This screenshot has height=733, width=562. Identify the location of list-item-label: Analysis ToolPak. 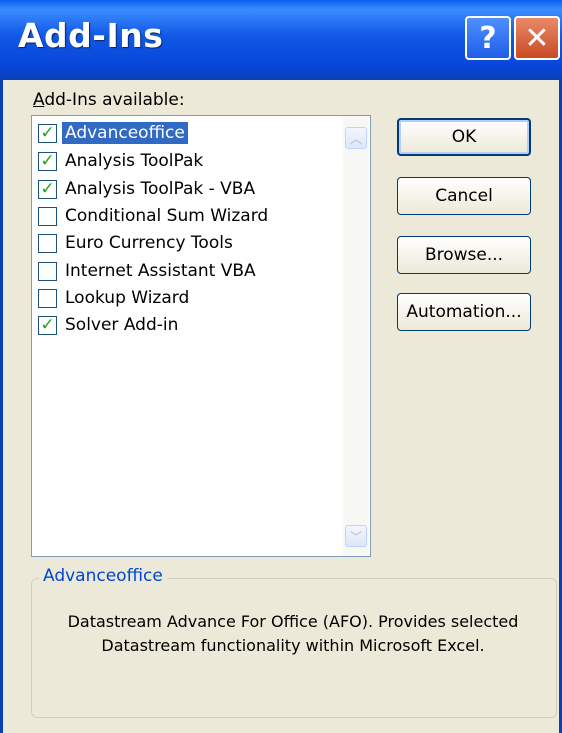
(134, 161).